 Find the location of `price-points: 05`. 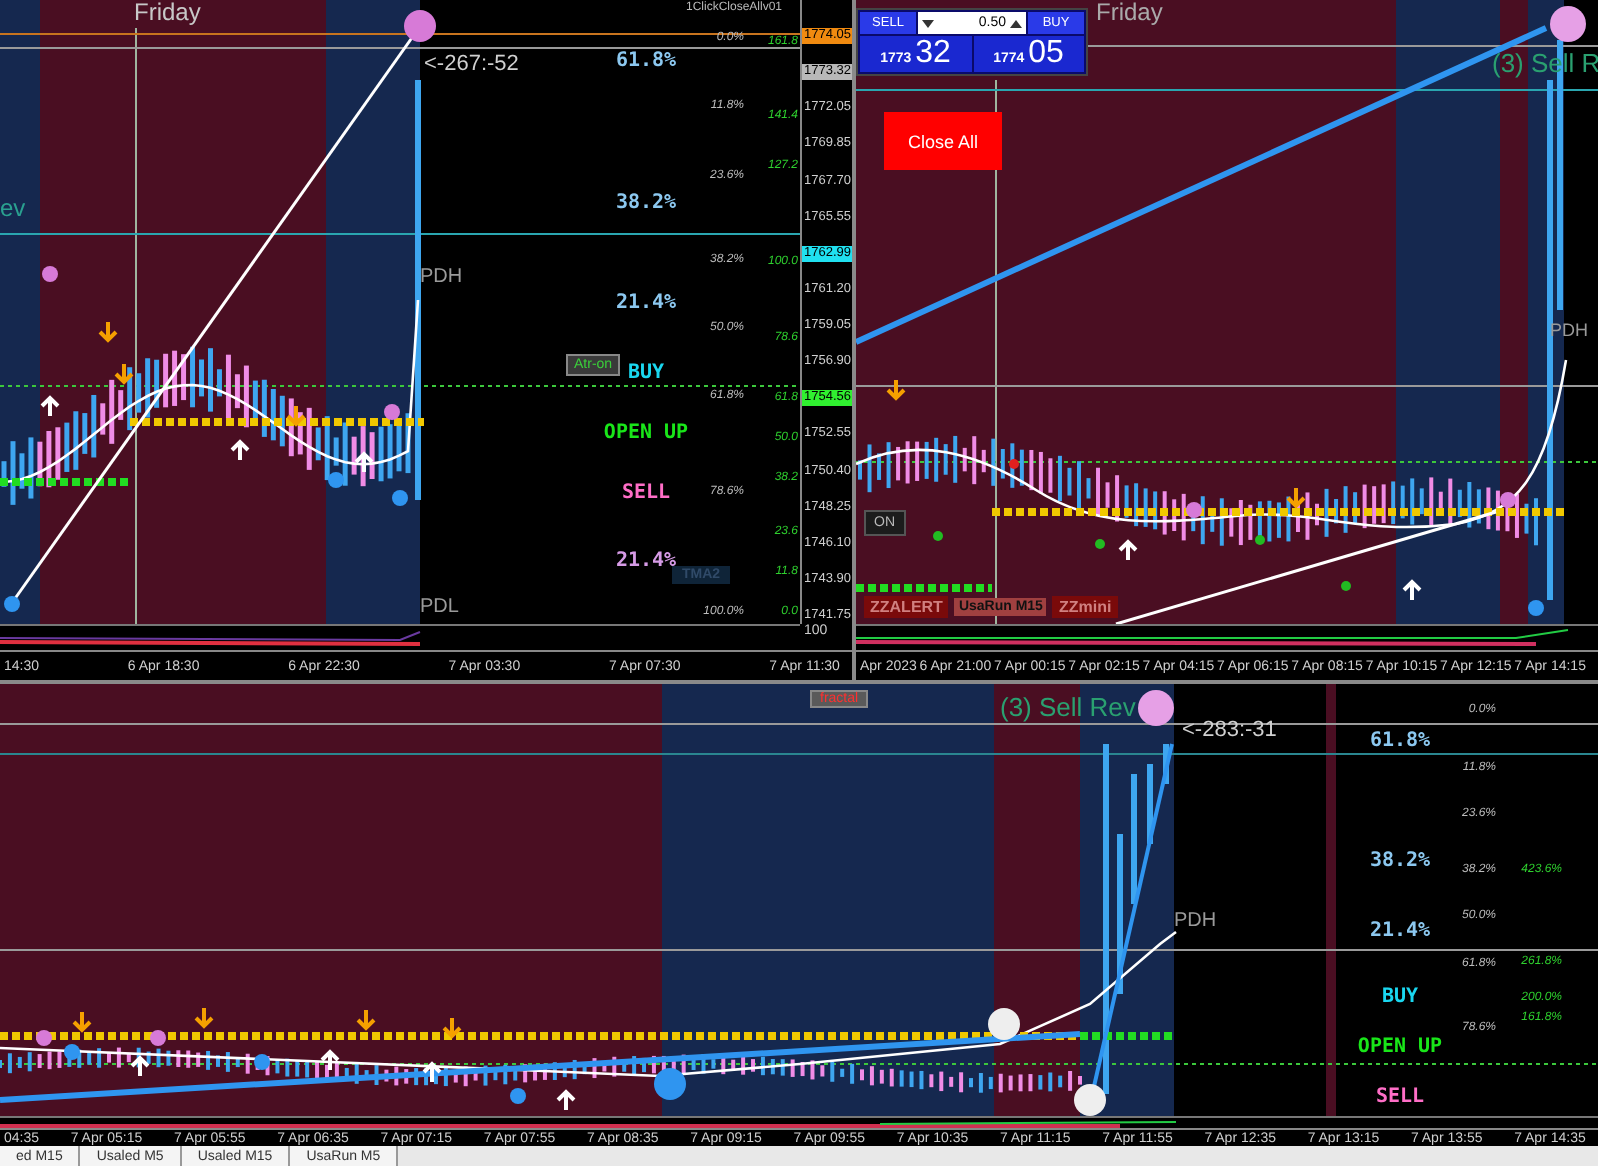

price-points: 05 is located at coordinates (1046, 54).